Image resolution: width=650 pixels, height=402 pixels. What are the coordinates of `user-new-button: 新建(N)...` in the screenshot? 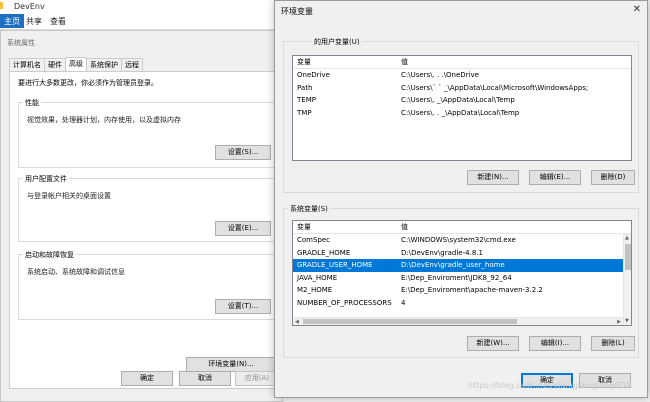 It's located at (493, 177).